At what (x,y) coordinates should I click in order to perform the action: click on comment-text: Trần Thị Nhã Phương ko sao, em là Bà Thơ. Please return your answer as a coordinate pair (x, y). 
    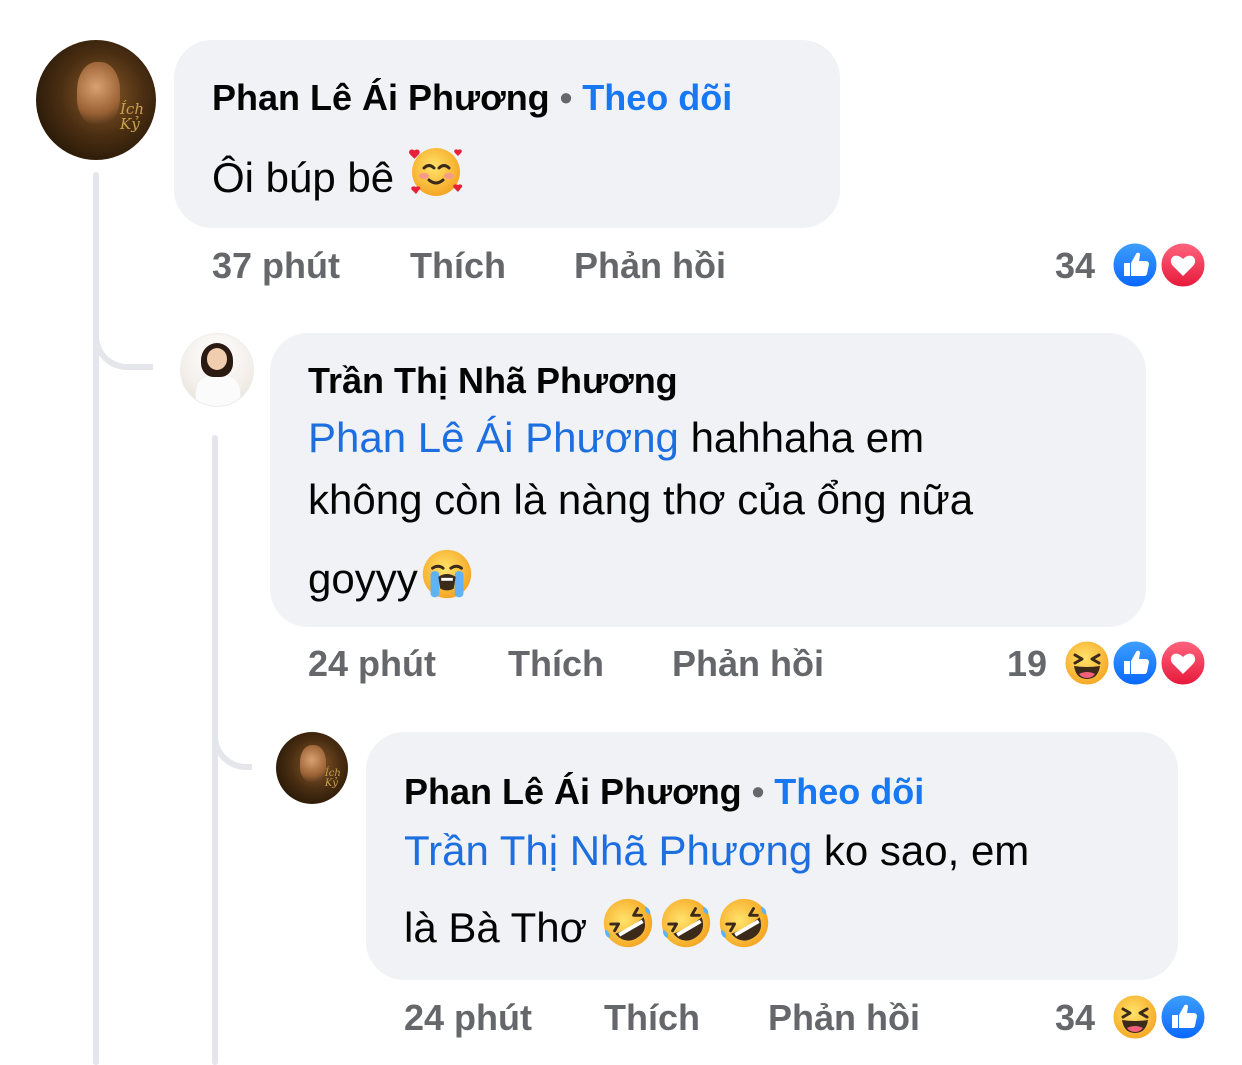
    Looking at the image, I should click on (789, 894).